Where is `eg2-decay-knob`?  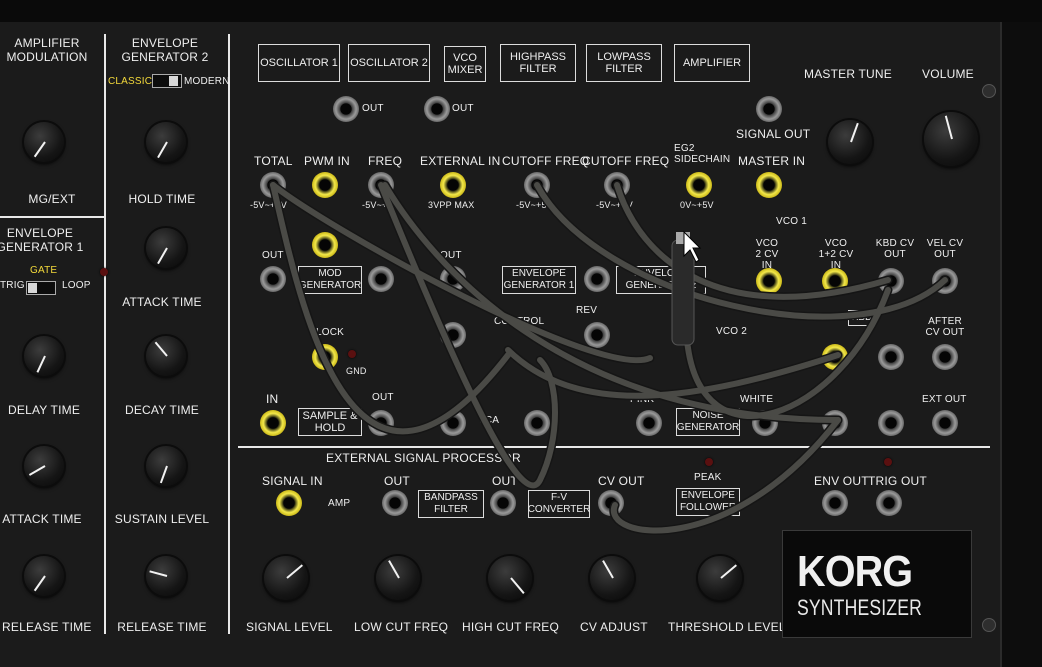
eg2-decay-knob is located at coordinates (166, 356).